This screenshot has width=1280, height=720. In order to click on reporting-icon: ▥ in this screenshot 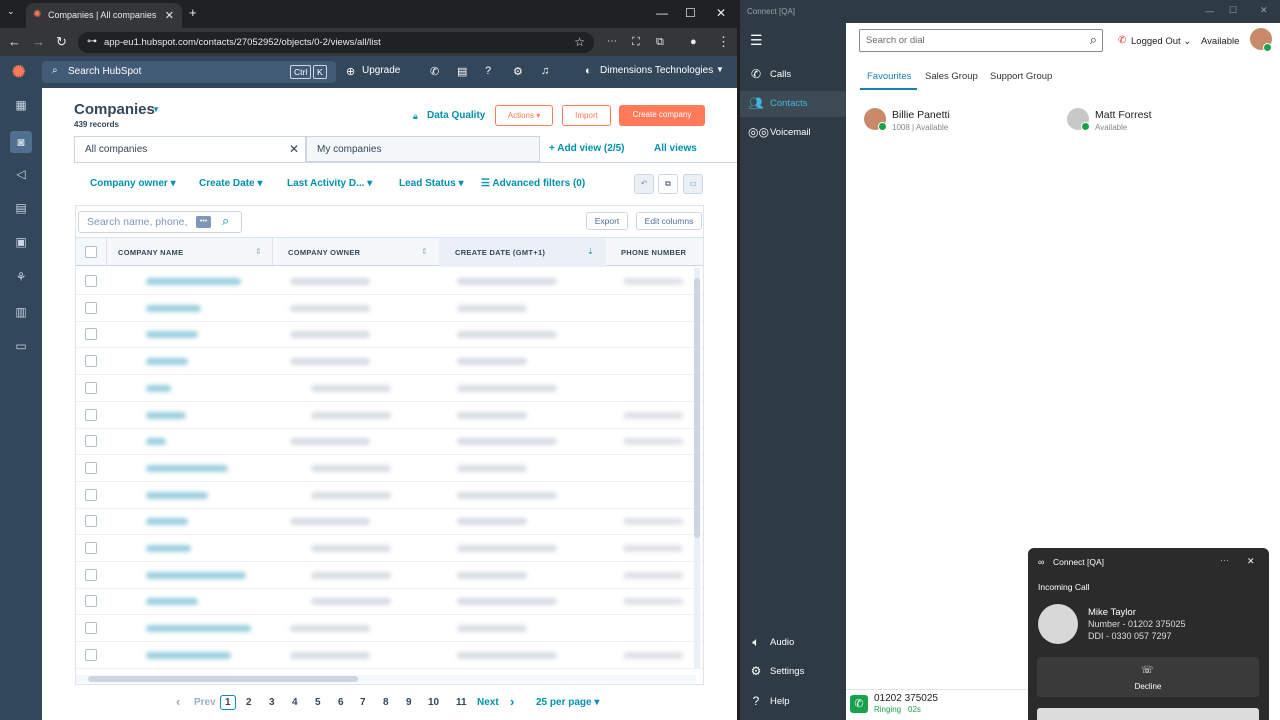, I will do `click(21, 312)`.